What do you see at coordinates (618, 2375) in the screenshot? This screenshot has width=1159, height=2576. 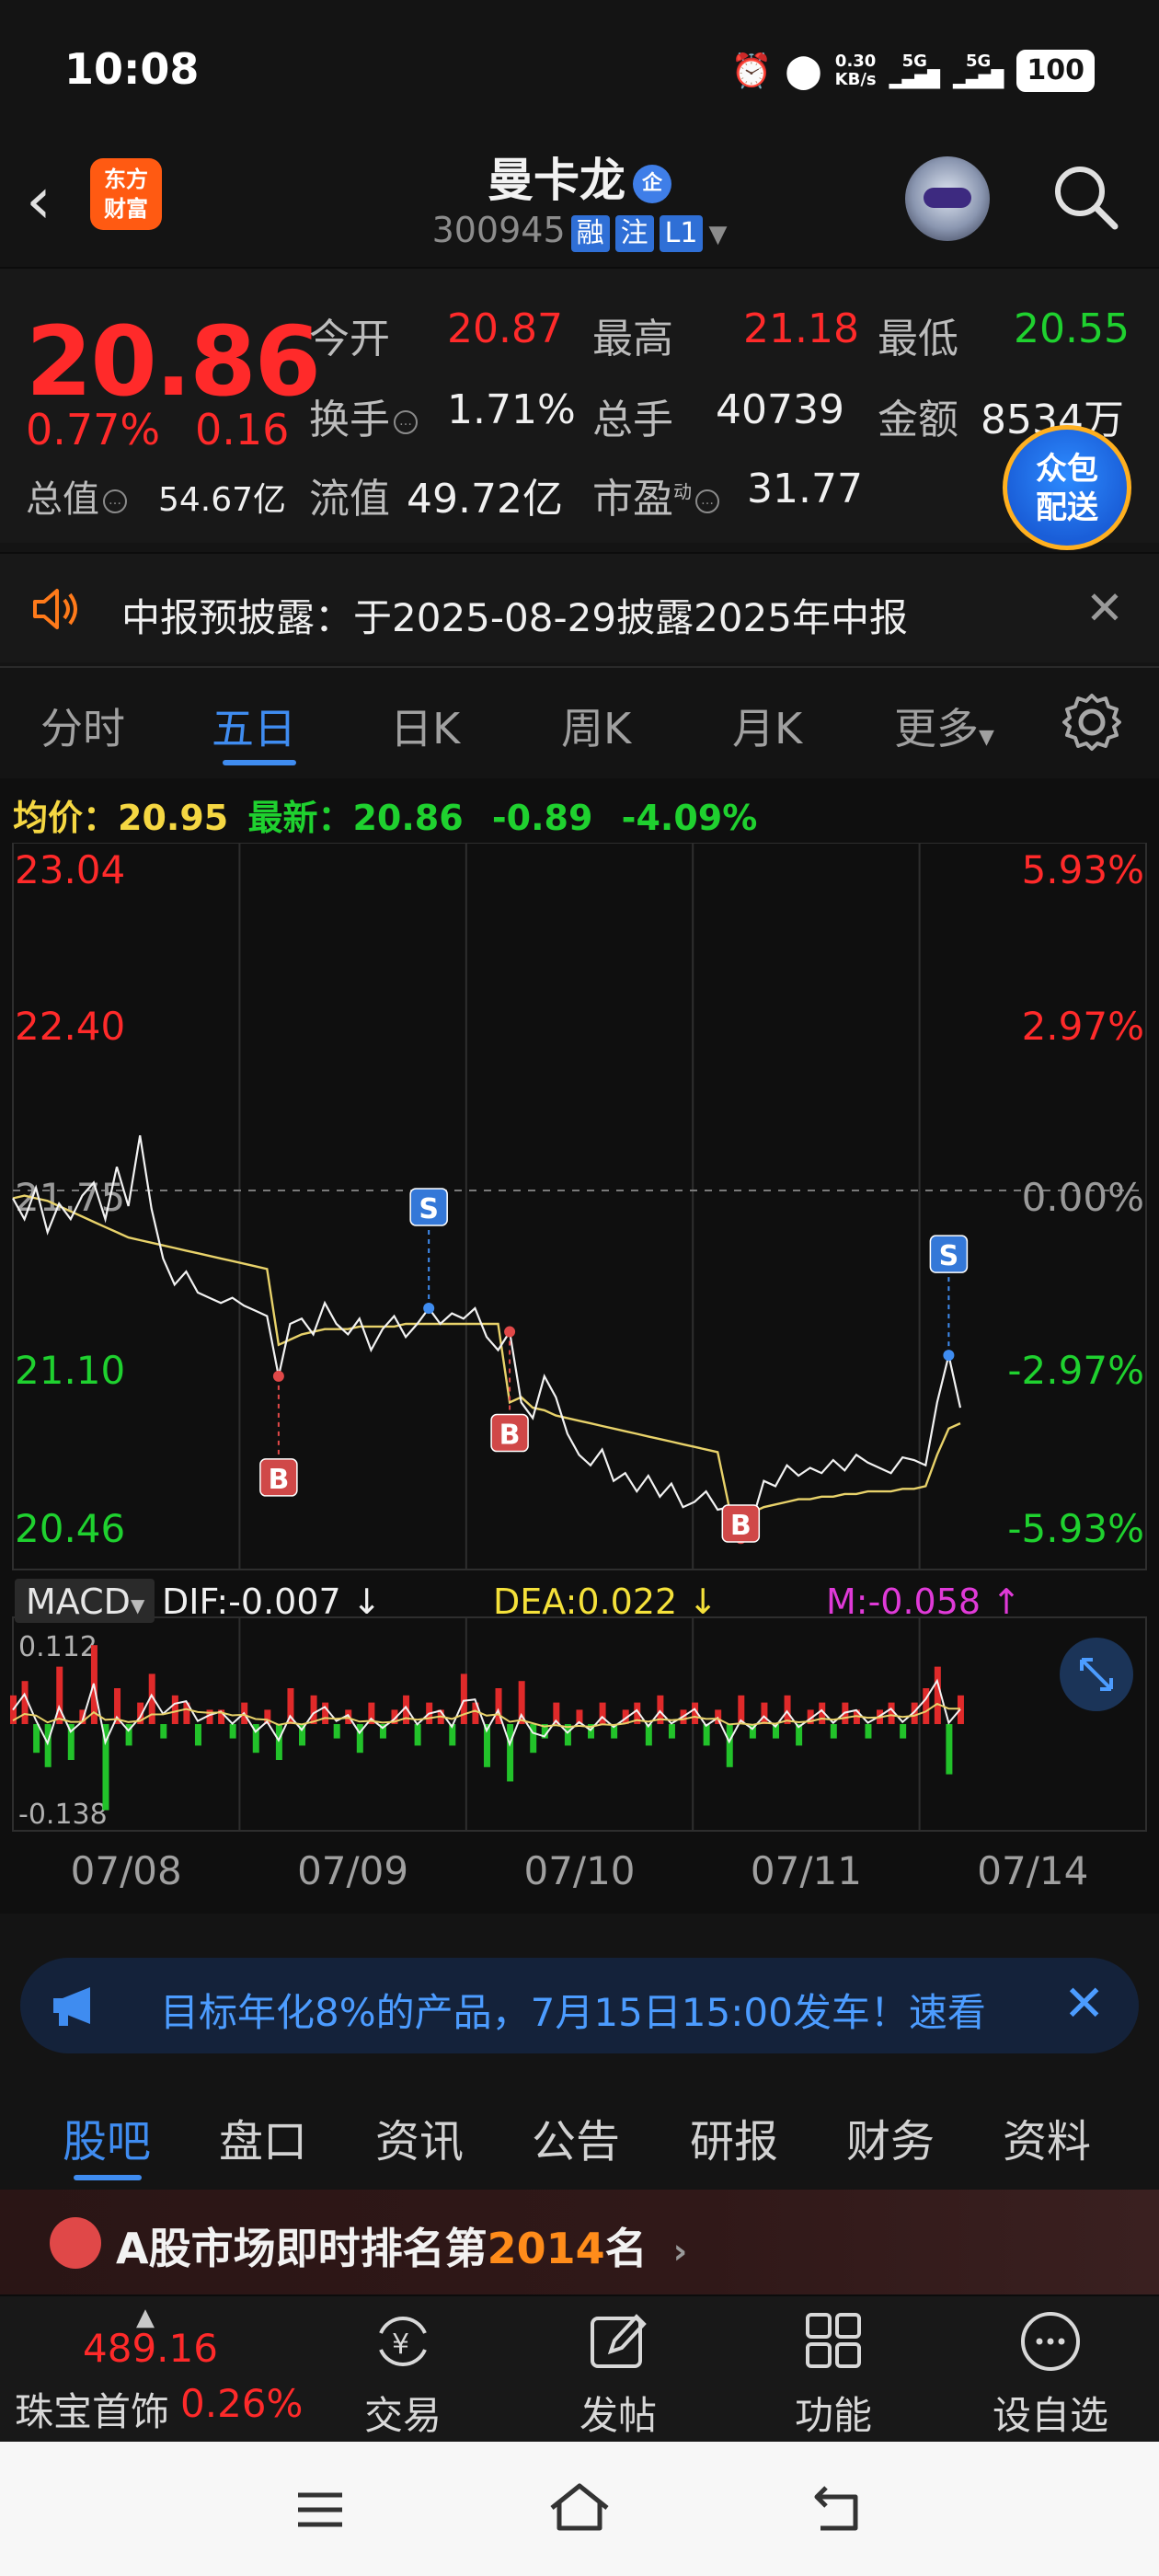 I see `post-button: 发帖` at bounding box center [618, 2375].